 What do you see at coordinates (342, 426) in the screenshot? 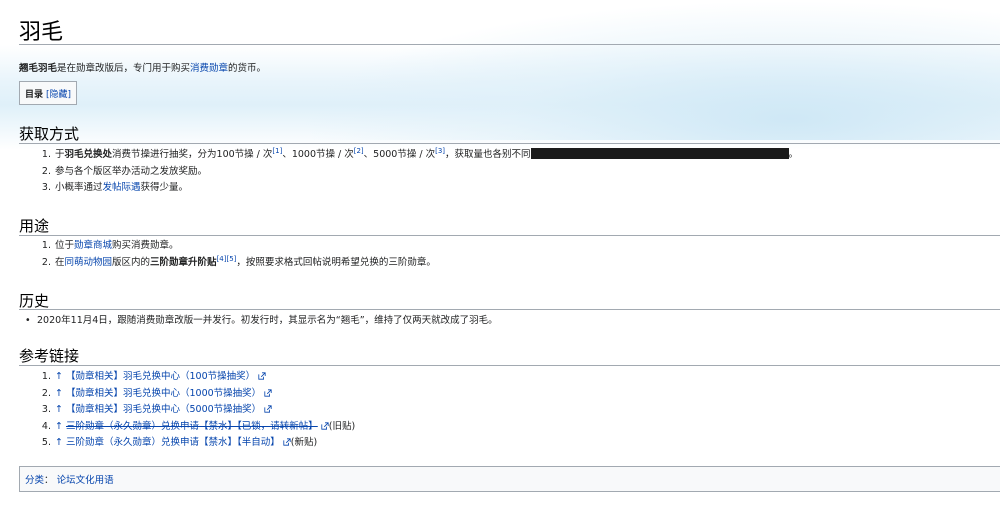
I see `reference-suffix: (旧贴)` at bounding box center [342, 426].